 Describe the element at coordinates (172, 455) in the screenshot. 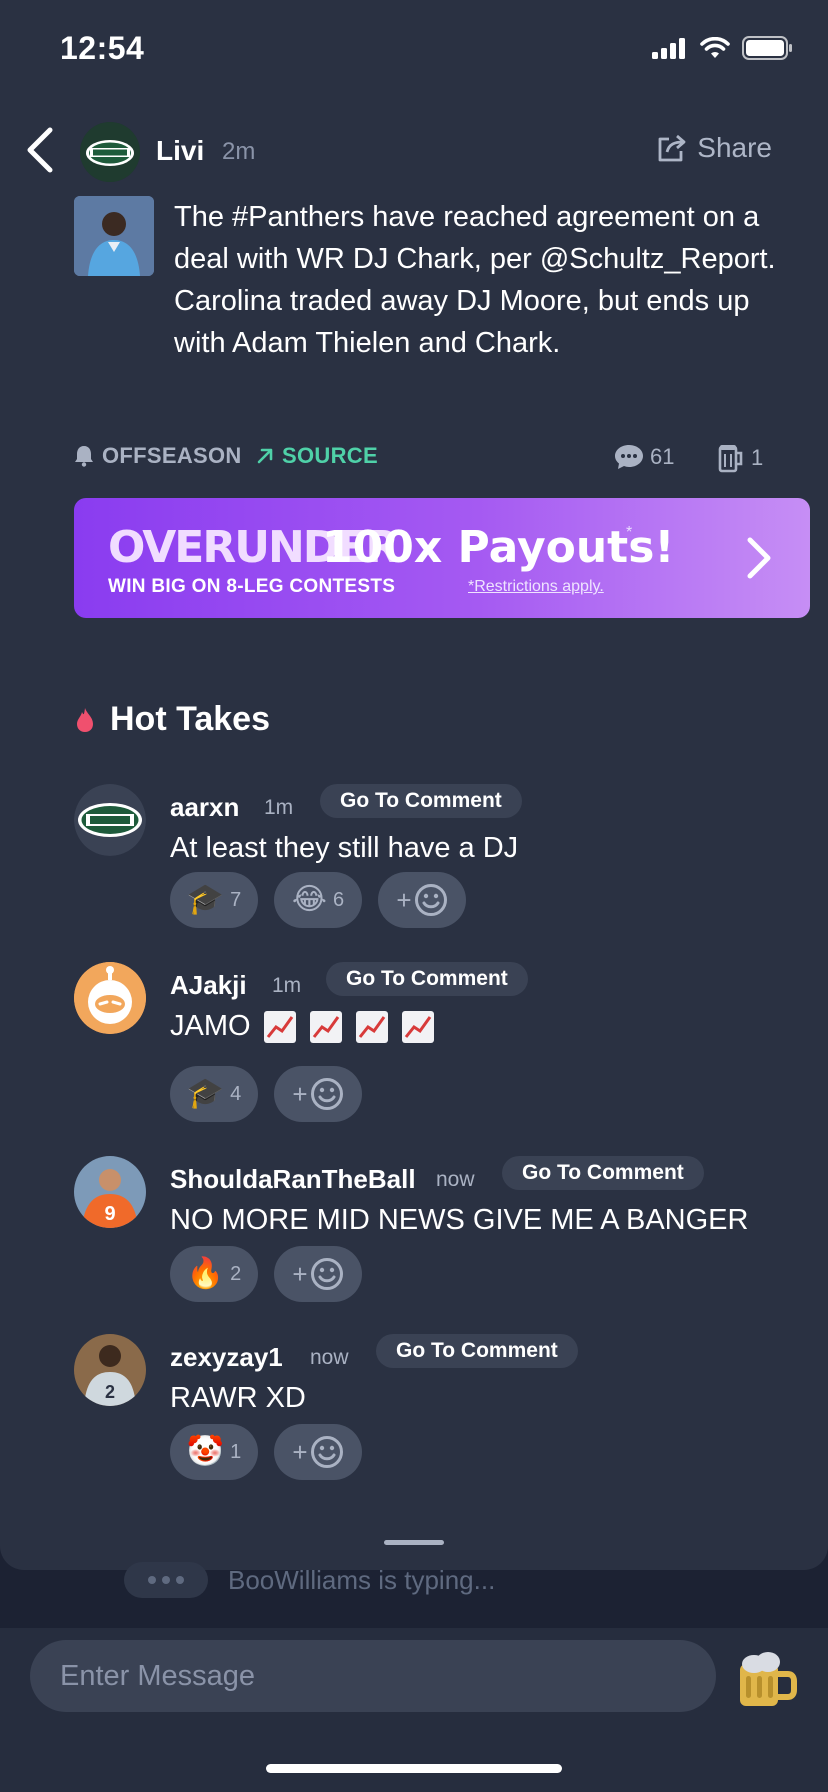

I see `tag-offseason-label: OFFSEASON` at that location.